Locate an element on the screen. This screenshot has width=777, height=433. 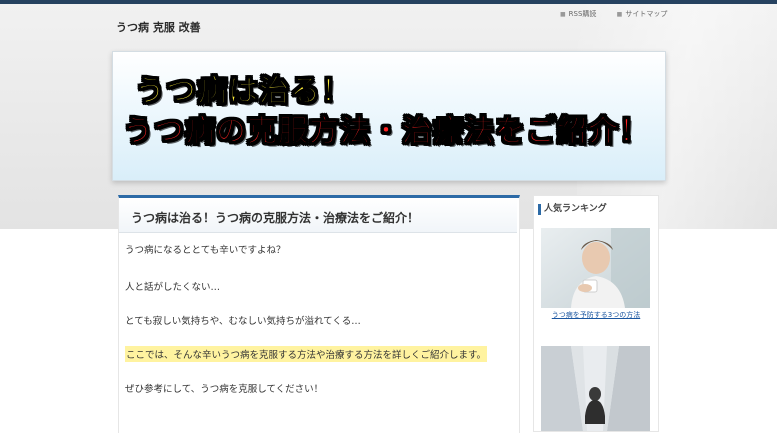
sitemap-link: ■ サイトマップ is located at coordinates (642, 14).